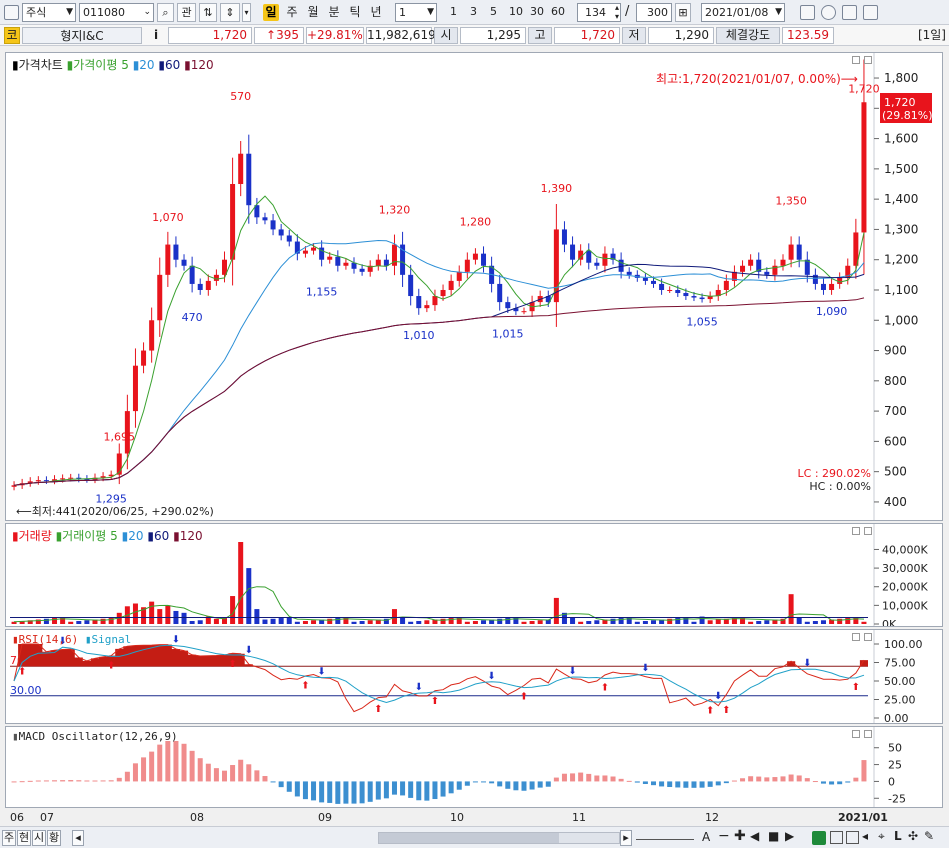 This screenshot has width=949, height=848. Describe the element at coordinates (558, 12) in the screenshot. I see `quick-interval-60: 60` at that location.